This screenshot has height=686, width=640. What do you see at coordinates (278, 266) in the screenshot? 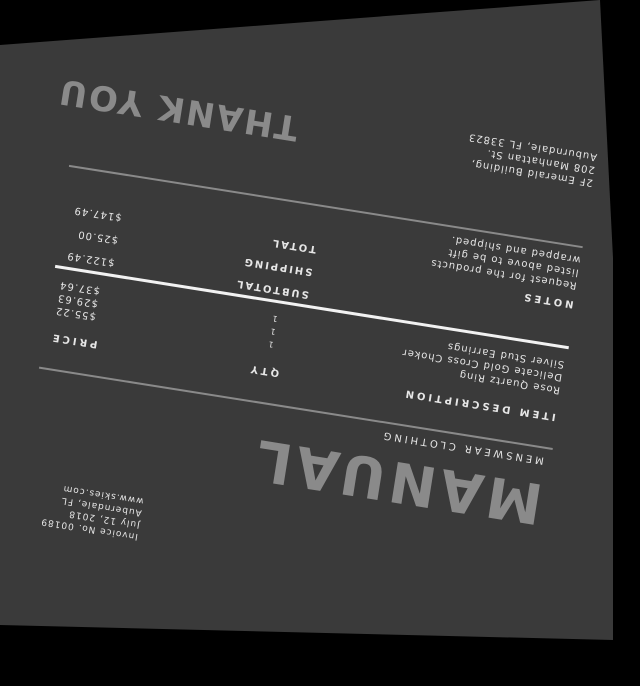
I see `shipping-label: SHIPPING` at bounding box center [278, 266].